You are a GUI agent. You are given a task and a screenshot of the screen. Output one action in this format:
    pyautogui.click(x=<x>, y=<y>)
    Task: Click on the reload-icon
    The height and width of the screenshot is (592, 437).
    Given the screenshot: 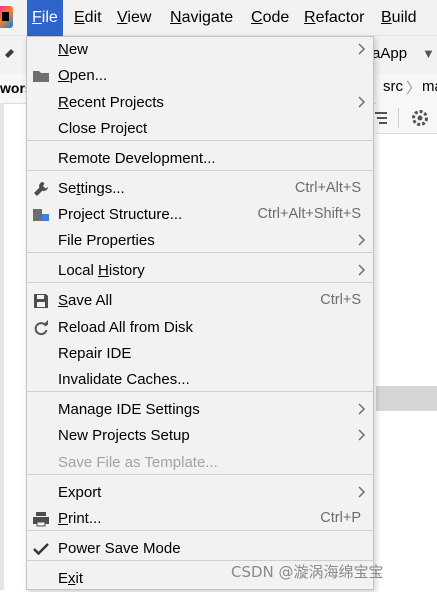 What is the action you would take?
    pyautogui.click(x=41, y=328)
    